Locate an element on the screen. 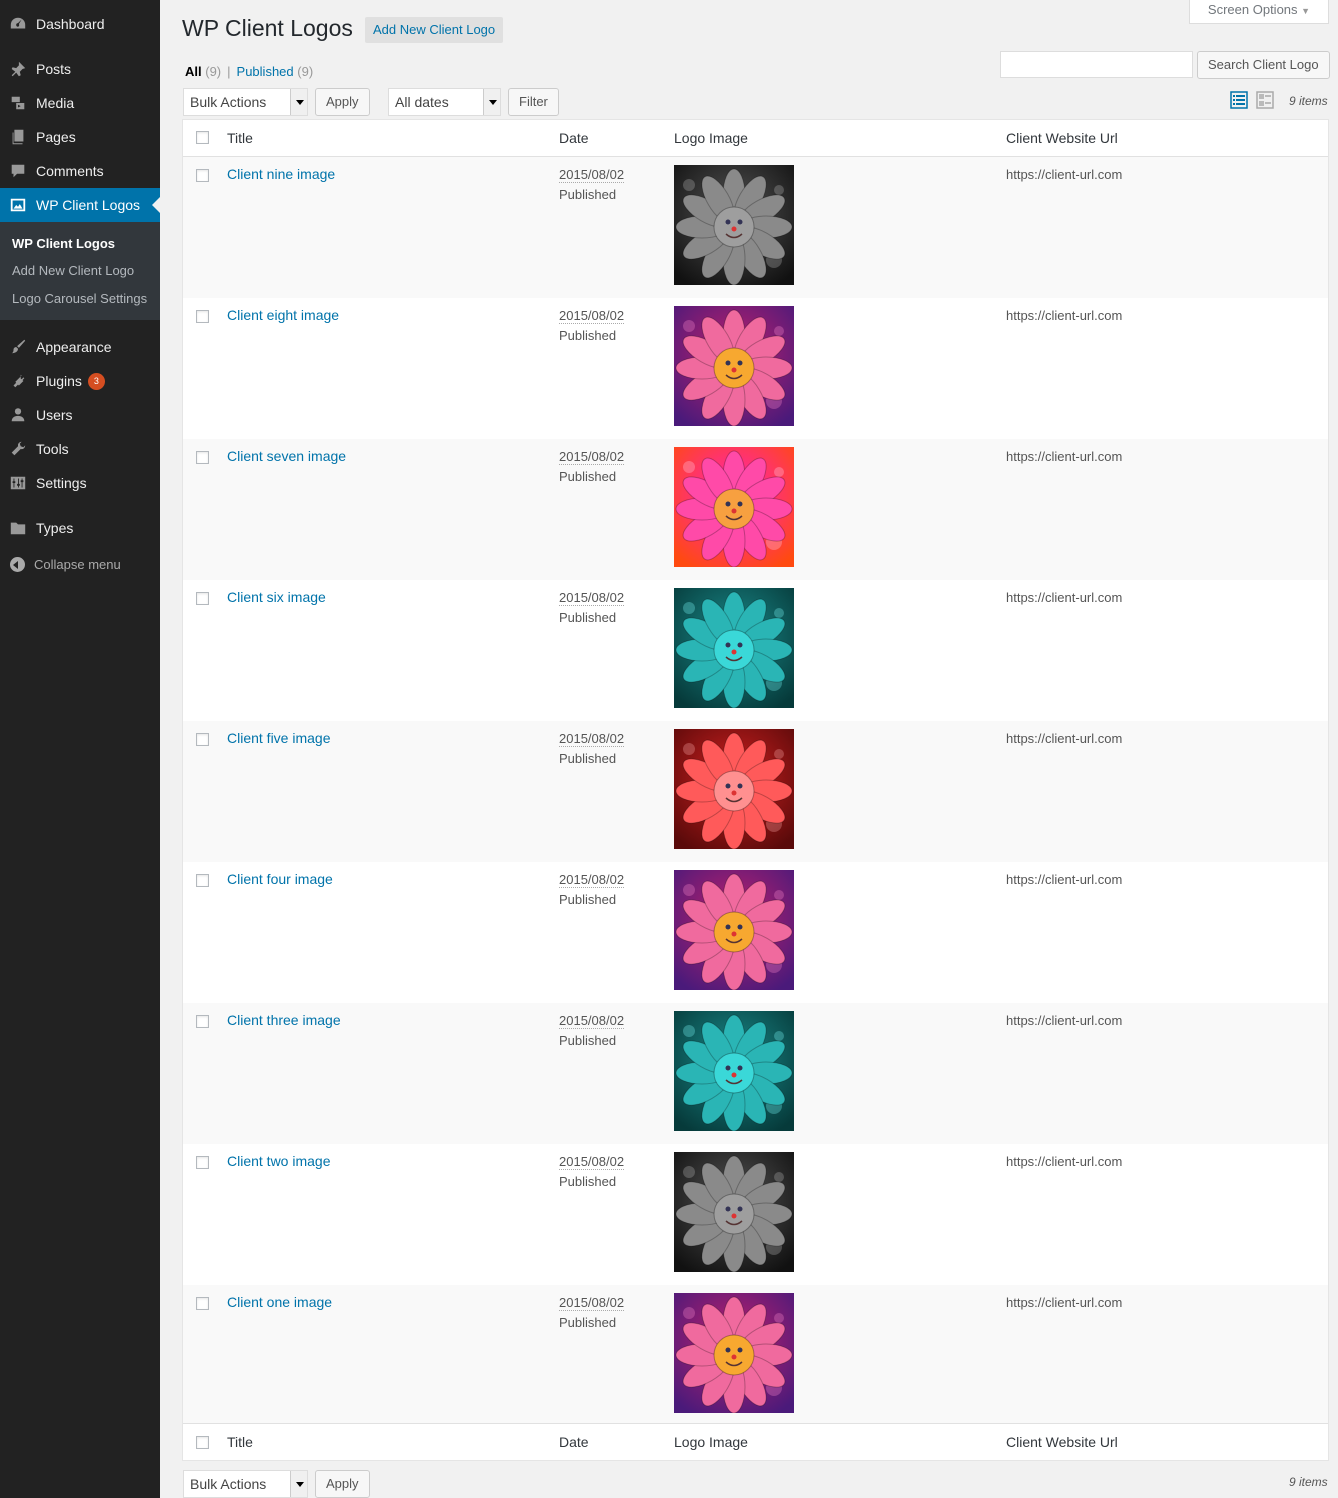 This screenshot has width=1338, height=1498. apply-button: Apply is located at coordinates (342, 102).